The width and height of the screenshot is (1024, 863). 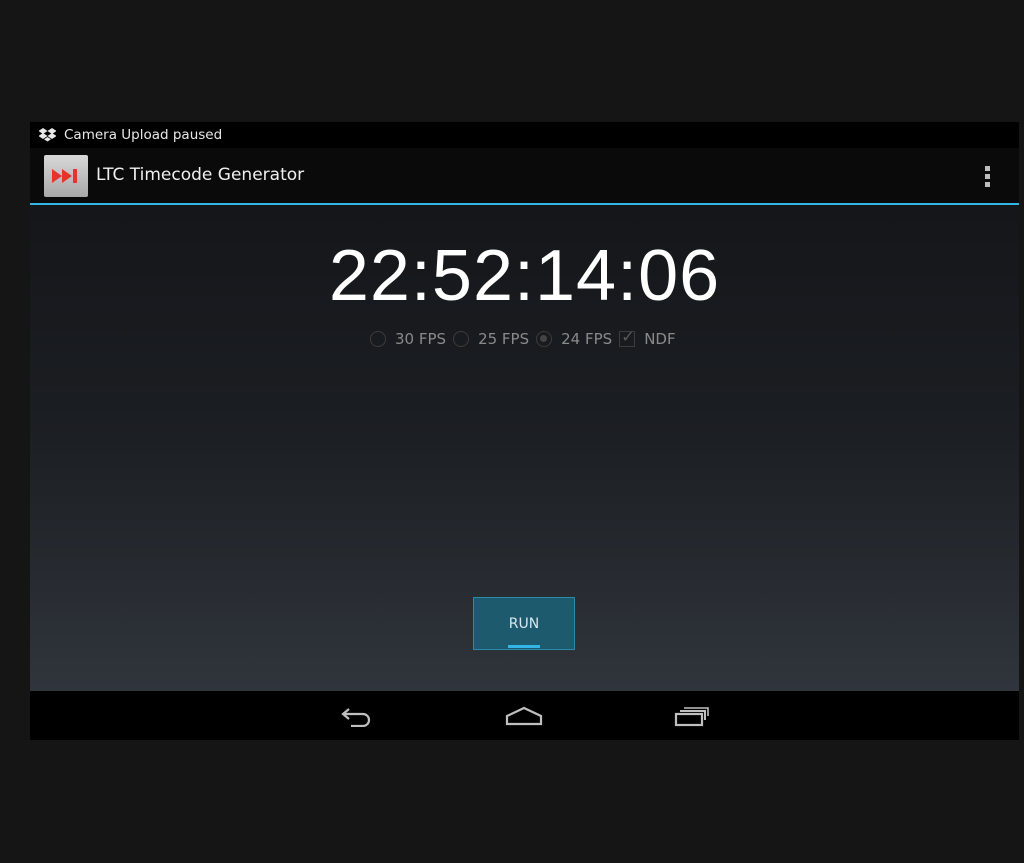 What do you see at coordinates (200, 175) in the screenshot?
I see `app-title: LTC Timecode Generator` at bounding box center [200, 175].